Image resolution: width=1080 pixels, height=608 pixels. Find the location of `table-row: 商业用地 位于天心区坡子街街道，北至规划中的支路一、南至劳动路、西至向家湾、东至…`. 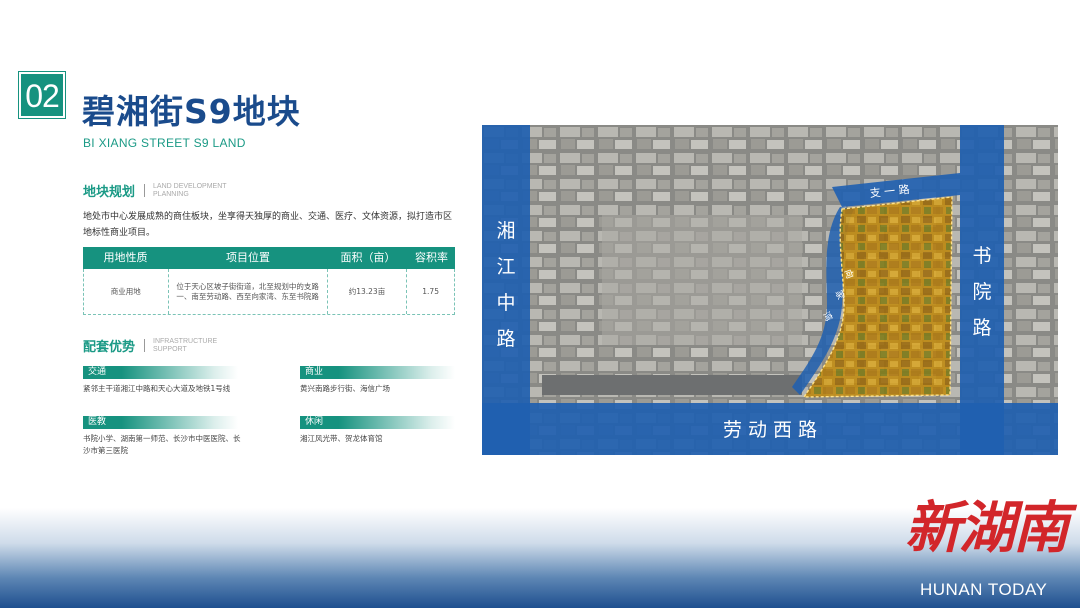

table-row: 商业用地 位于天心区坡子街街道，北至规划中的支路一、南至劳动路、西至向家湾、东至… is located at coordinates (269, 292).